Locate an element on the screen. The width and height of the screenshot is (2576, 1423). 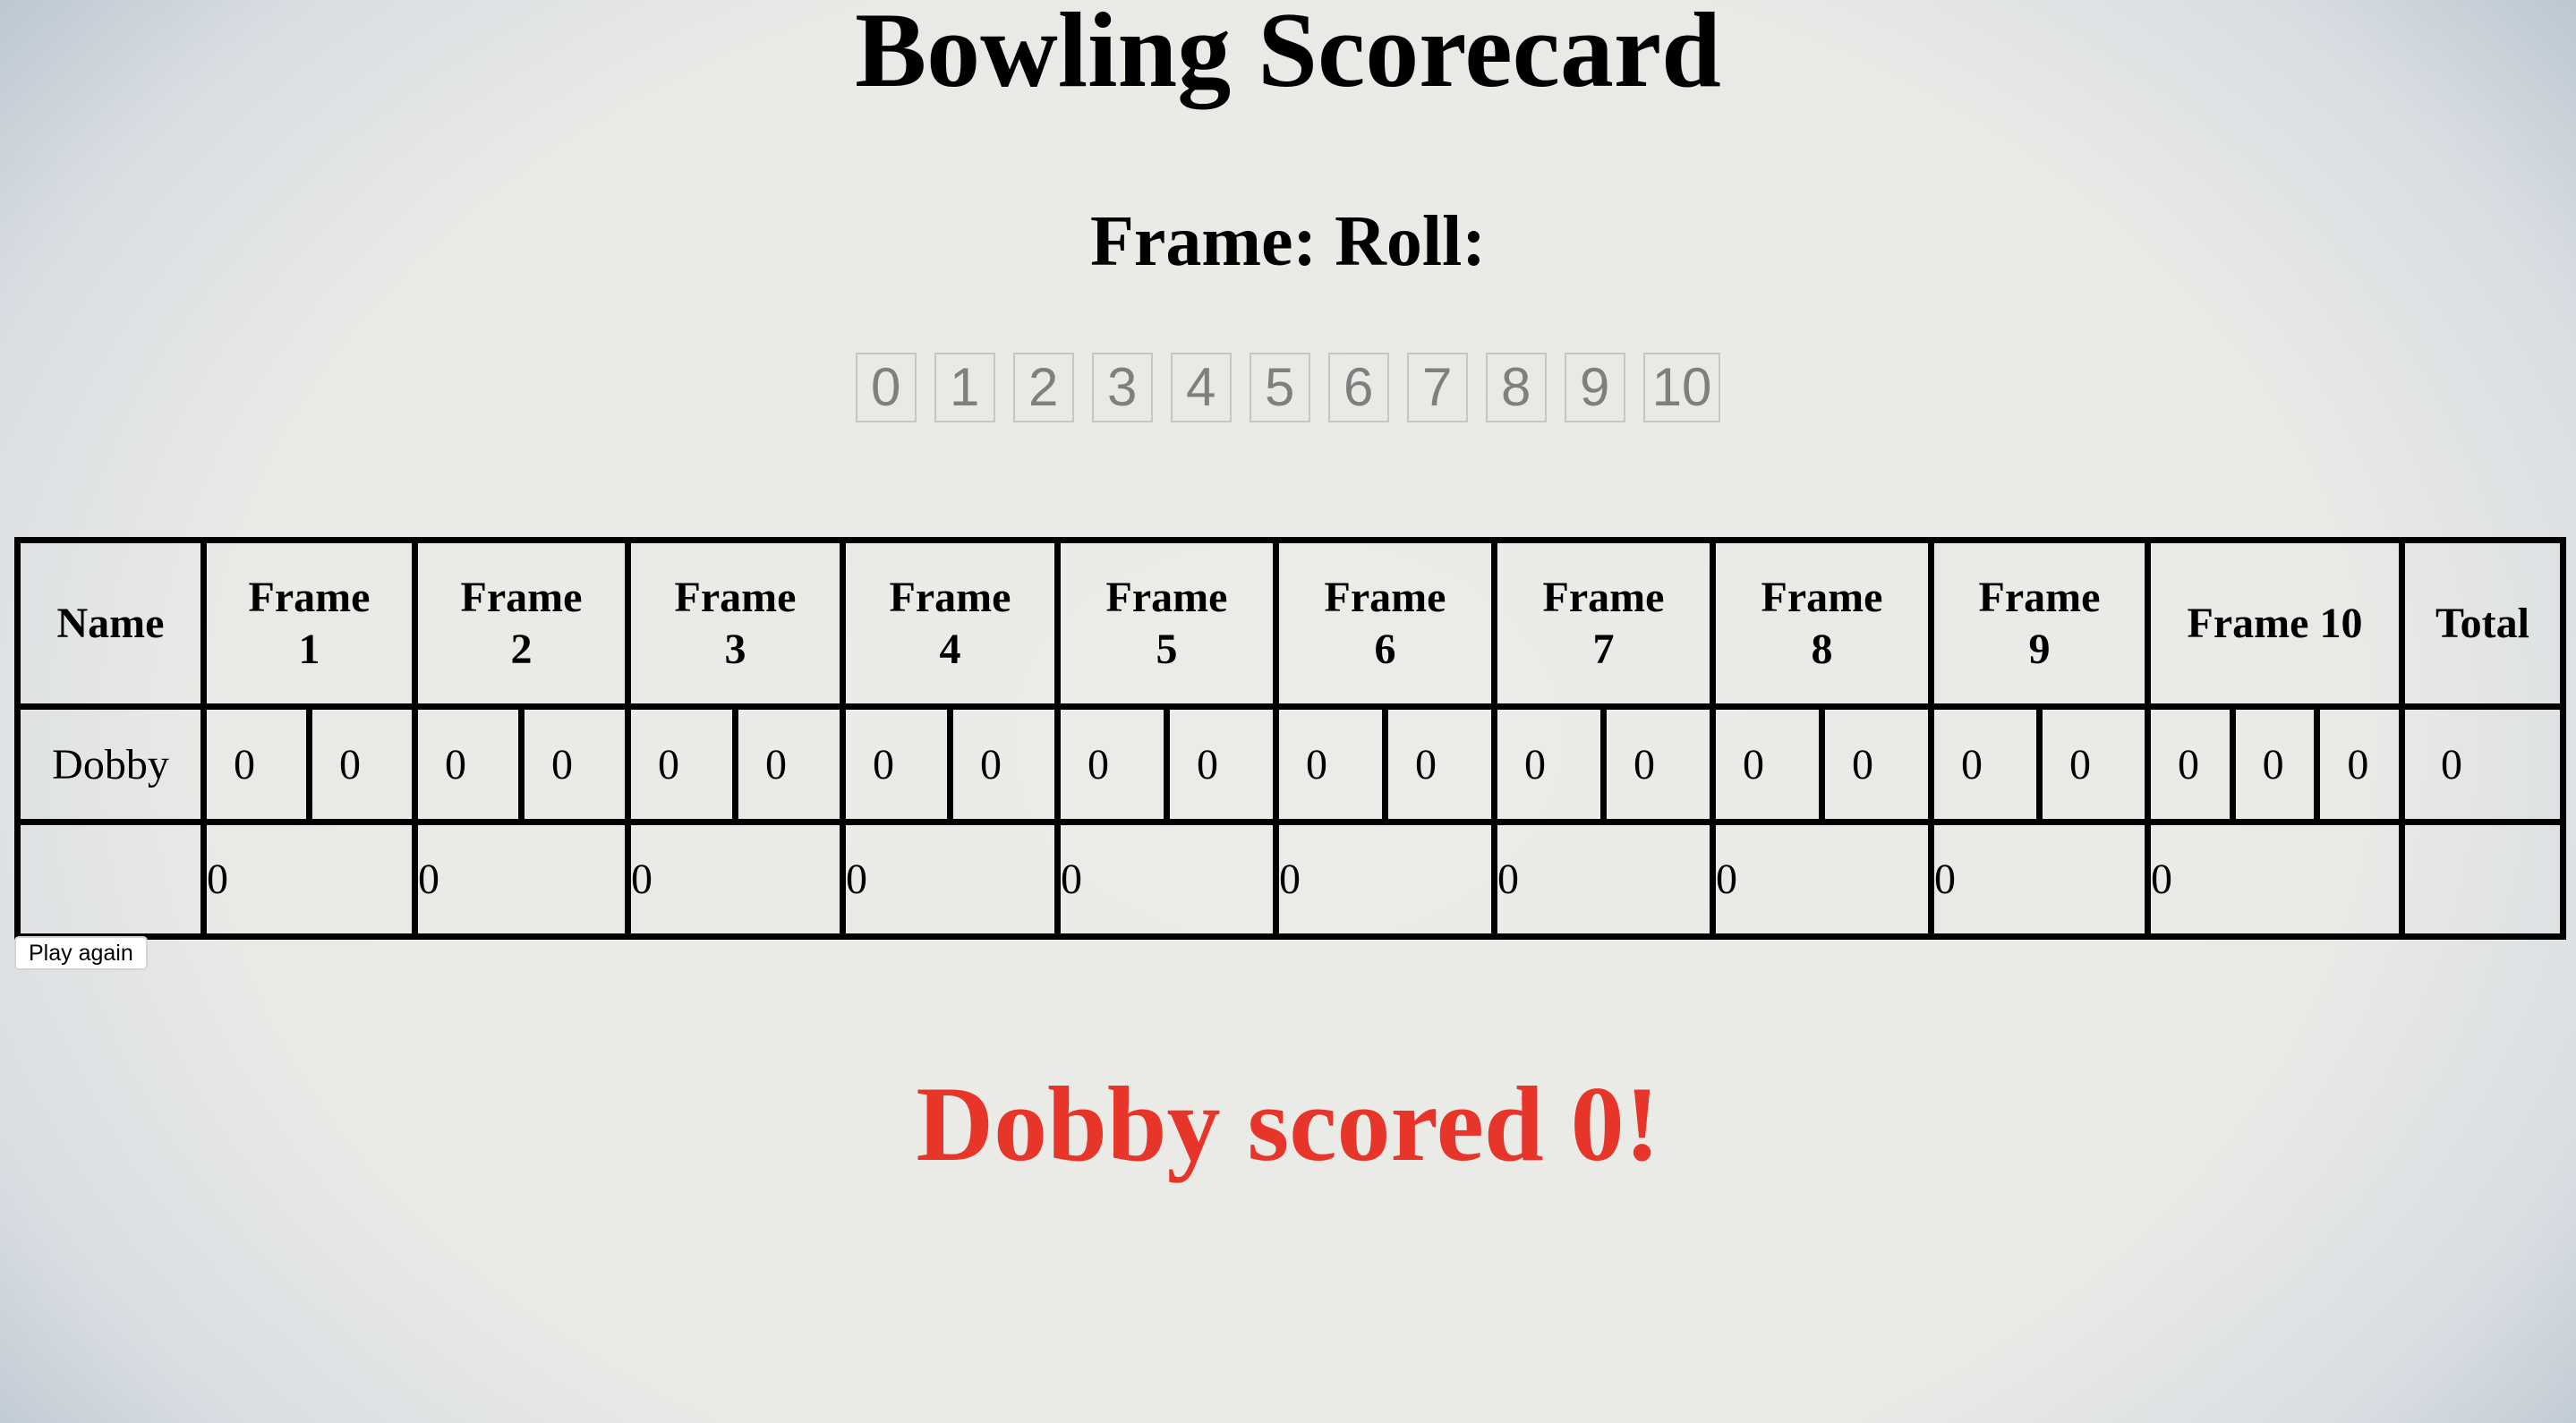
frame-6-score: 0 is located at coordinates (1385, 879).